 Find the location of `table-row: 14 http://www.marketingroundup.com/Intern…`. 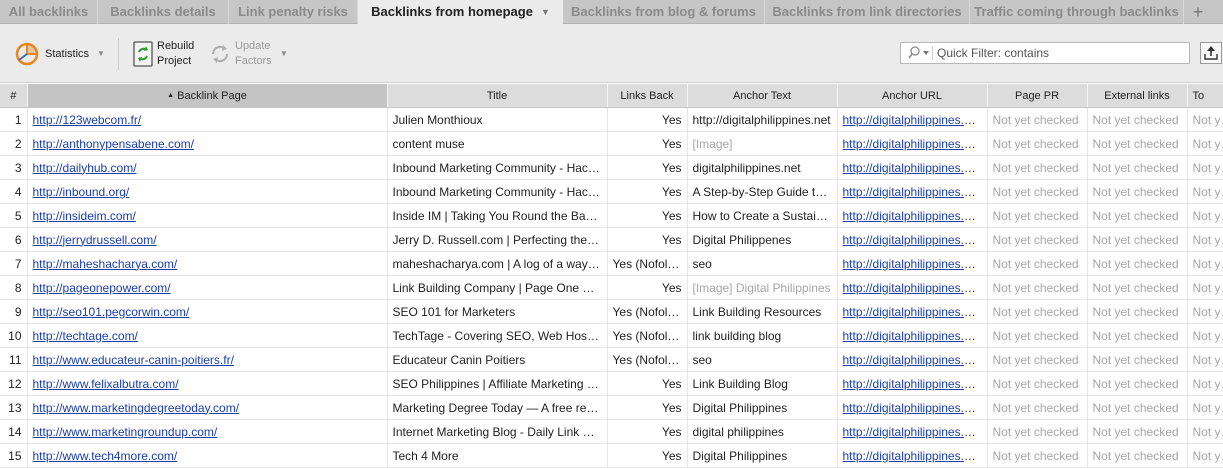

table-row: 14 http://www.marketingroundup.com/Intern… is located at coordinates (611, 431).